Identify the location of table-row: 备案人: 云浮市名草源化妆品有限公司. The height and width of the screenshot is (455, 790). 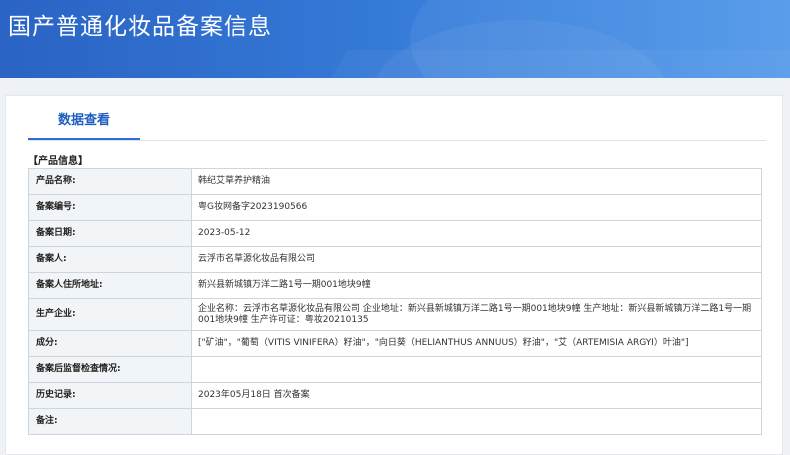
(395, 259).